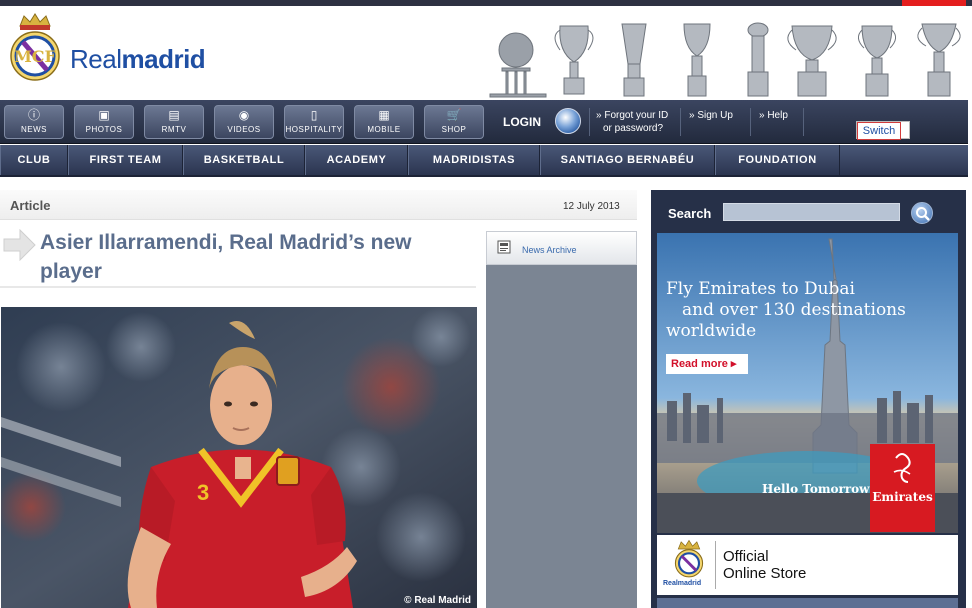 This screenshot has width=972, height=608. What do you see at coordinates (632, 115) in the screenshot?
I see `forgot-line-1: » Forgot your ID` at bounding box center [632, 115].